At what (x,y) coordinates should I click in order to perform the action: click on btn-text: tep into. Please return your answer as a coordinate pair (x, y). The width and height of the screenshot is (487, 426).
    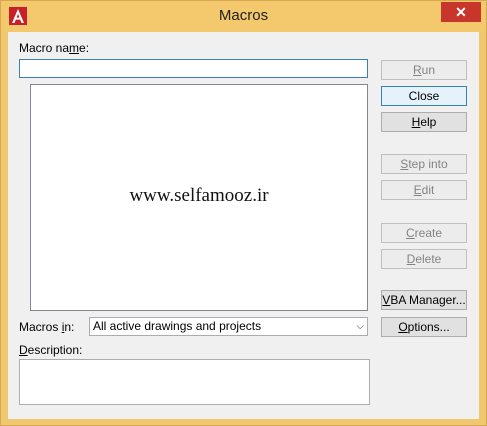
    Looking at the image, I should click on (428, 164).